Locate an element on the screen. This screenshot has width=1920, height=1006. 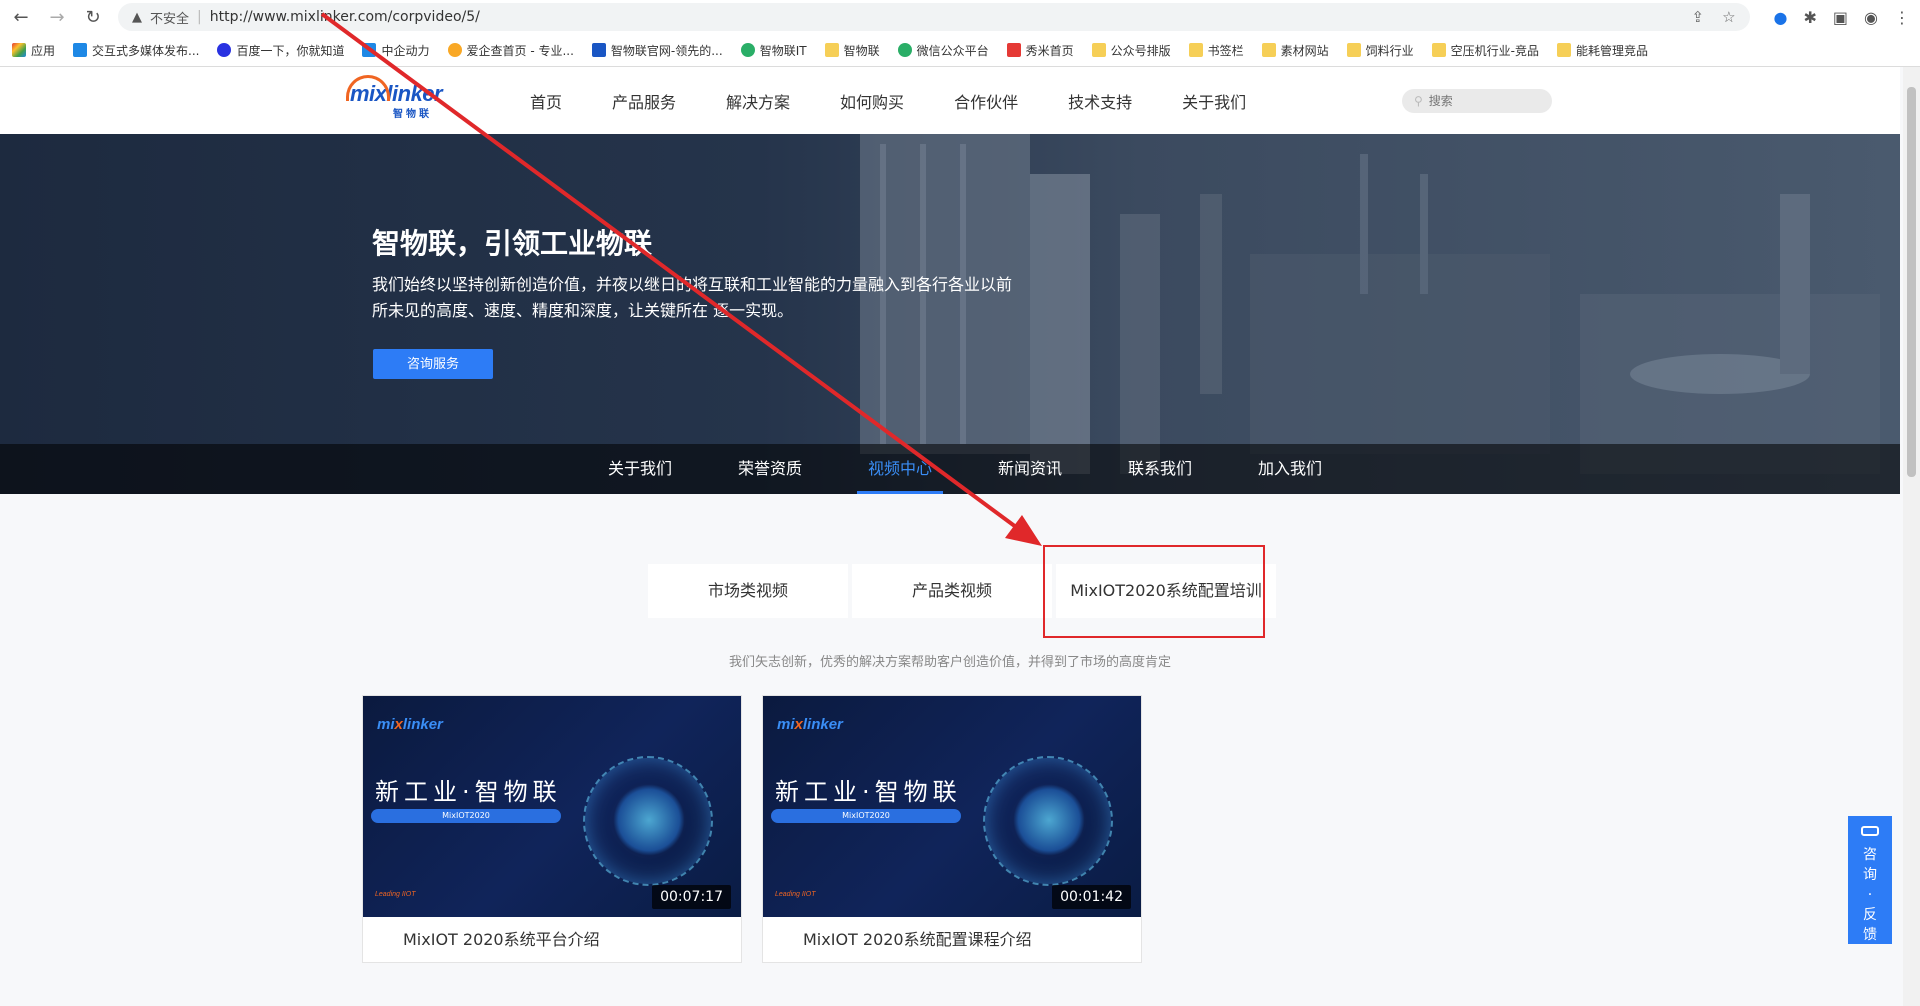
tab-market-videos: 市场类视频 is located at coordinates (748, 591).